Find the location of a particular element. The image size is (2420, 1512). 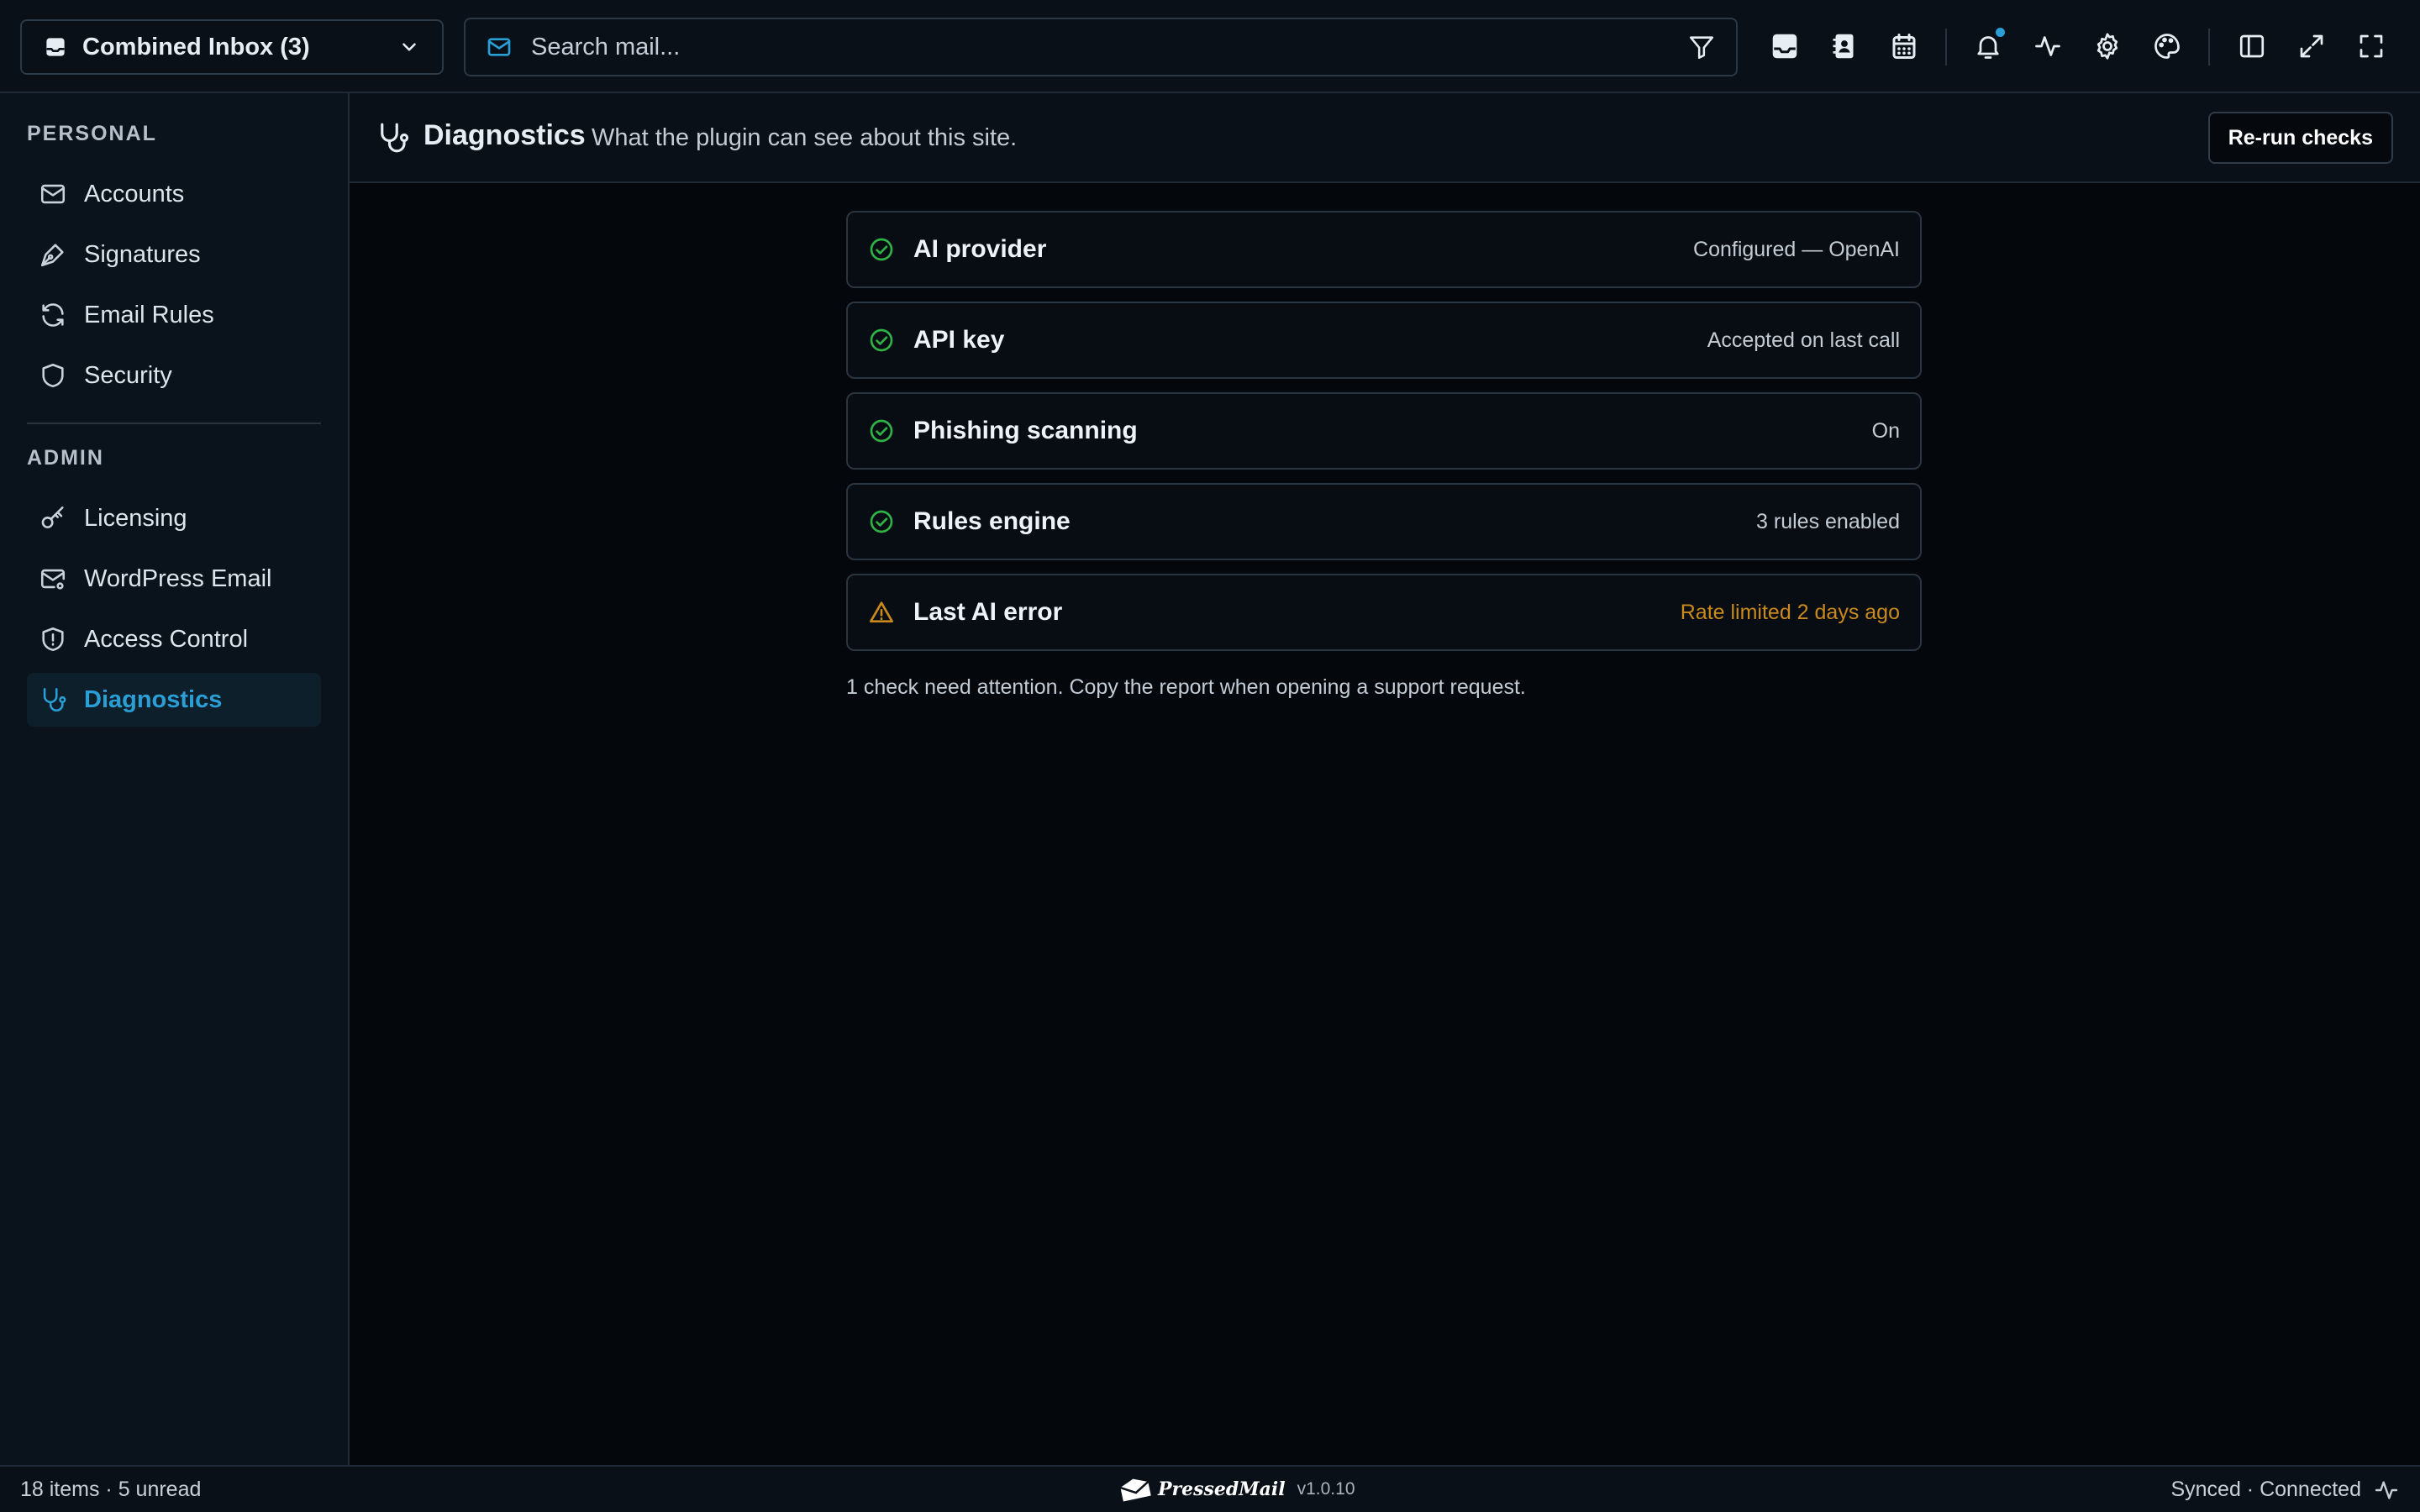

sidebar-item-diagnostics: Diagnostics is located at coordinates (174, 700).